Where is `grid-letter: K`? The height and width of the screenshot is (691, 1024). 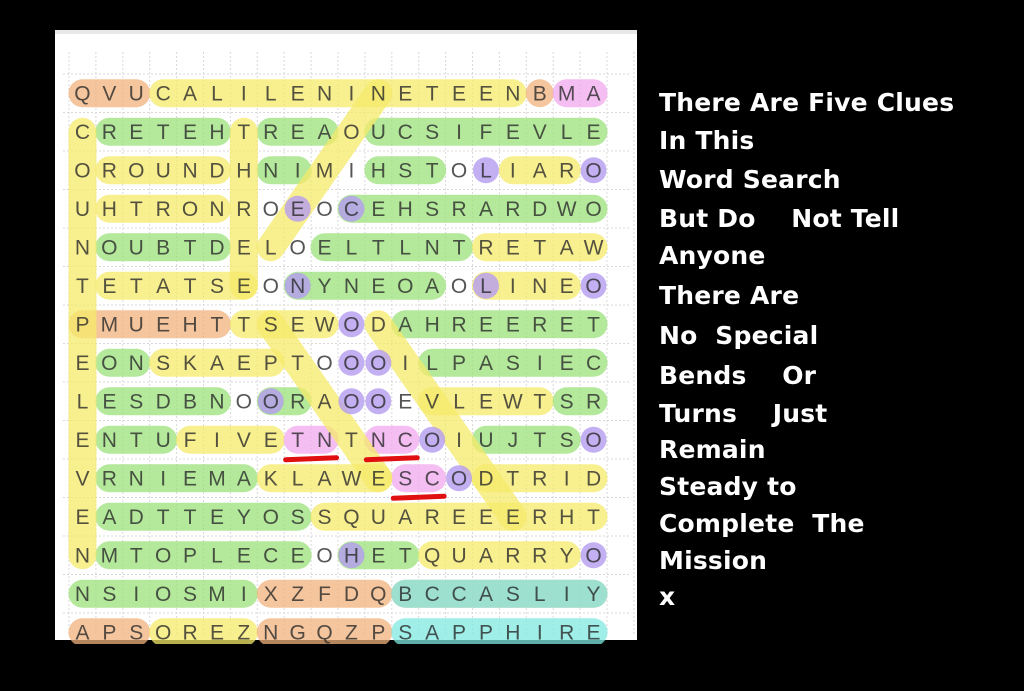 grid-letter: K is located at coordinates (271, 478).